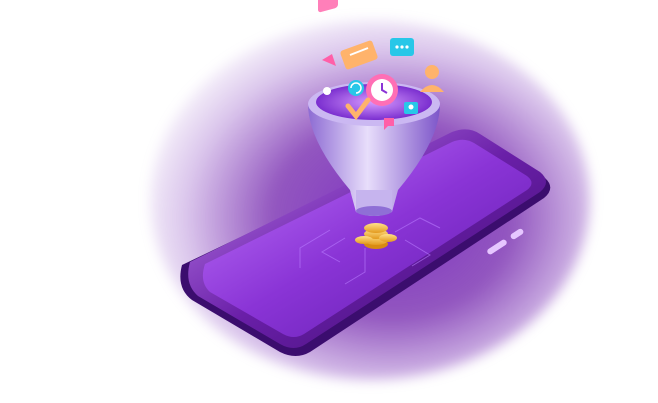  What do you see at coordinates (329, 60) in the screenshot?
I see `small-tag-icon` at bounding box center [329, 60].